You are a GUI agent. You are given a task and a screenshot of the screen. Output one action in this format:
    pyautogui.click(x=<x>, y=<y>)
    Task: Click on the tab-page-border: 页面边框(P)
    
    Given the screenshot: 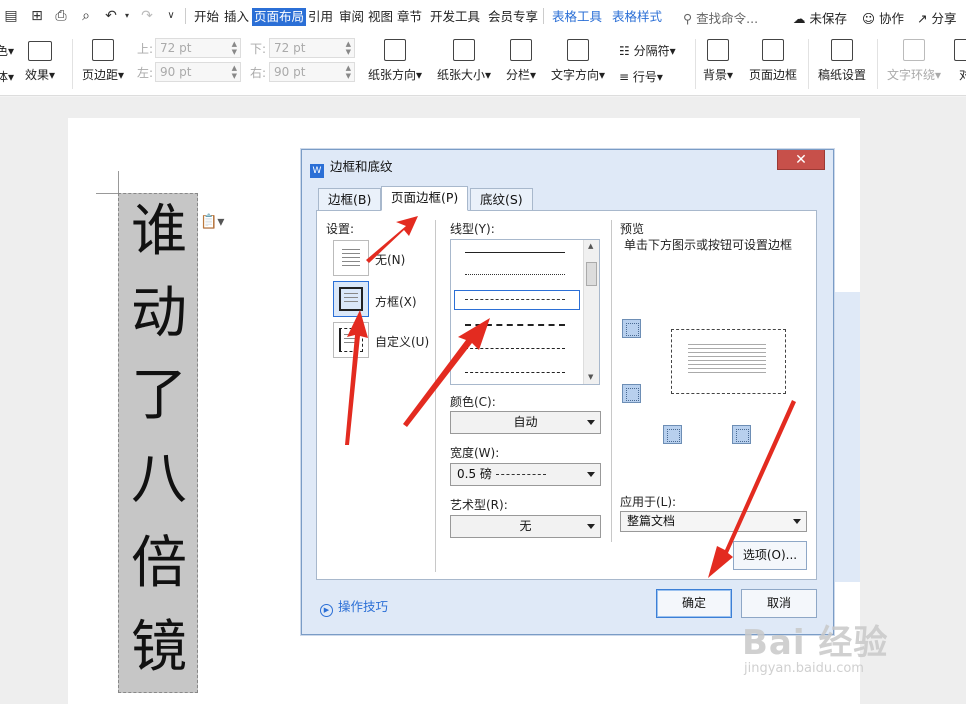 What is the action you would take?
    pyautogui.click(x=425, y=198)
    